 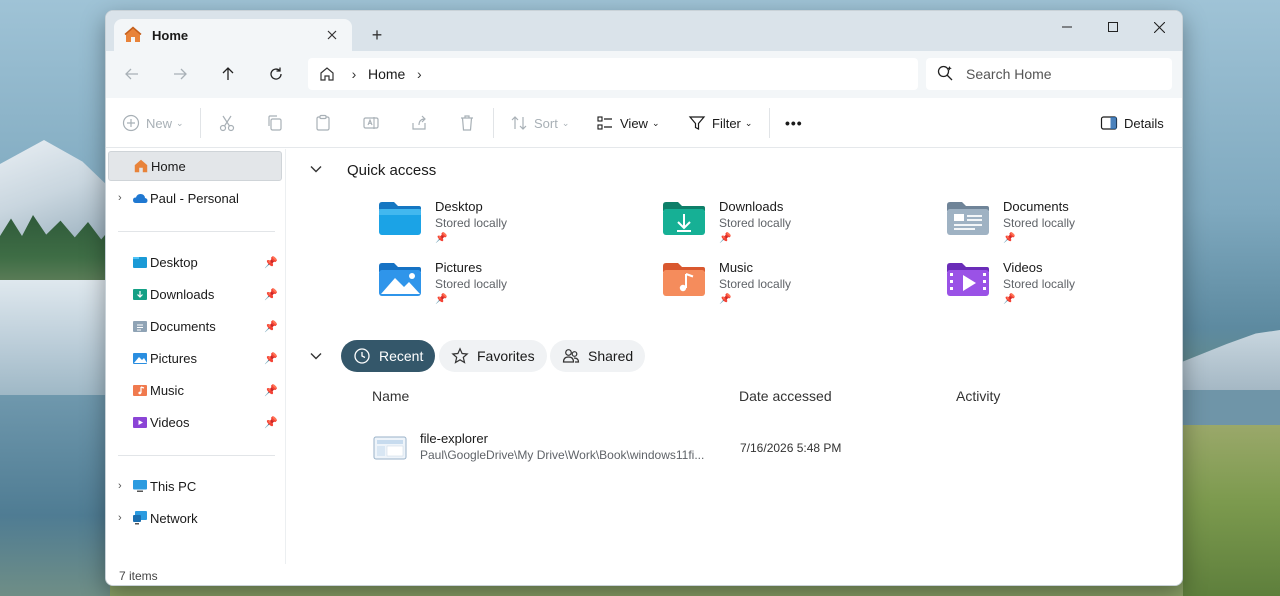 What do you see at coordinates (182, 294) in the screenshot?
I see `sidebar-item-label: Downloads` at bounding box center [182, 294].